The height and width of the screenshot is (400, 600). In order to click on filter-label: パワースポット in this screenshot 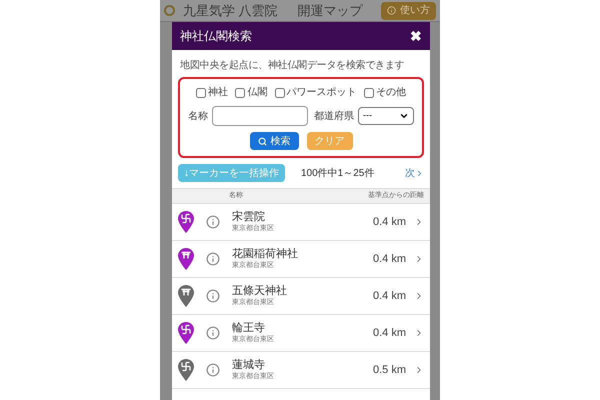, I will do `click(321, 93)`.